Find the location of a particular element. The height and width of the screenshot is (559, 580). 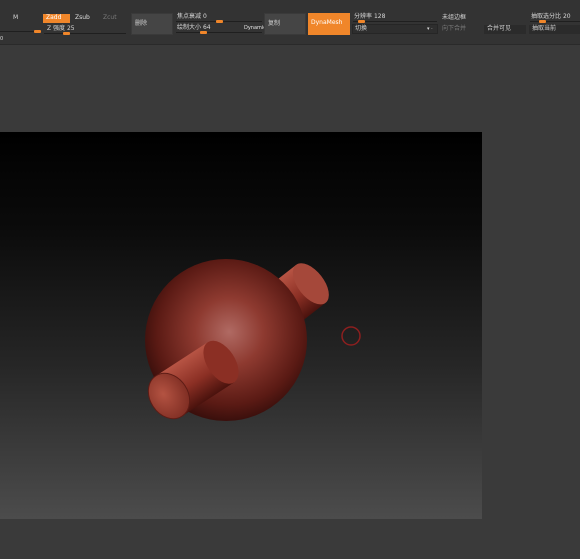

preset-dropdown: 切换 ▾ · is located at coordinates (395, 29).